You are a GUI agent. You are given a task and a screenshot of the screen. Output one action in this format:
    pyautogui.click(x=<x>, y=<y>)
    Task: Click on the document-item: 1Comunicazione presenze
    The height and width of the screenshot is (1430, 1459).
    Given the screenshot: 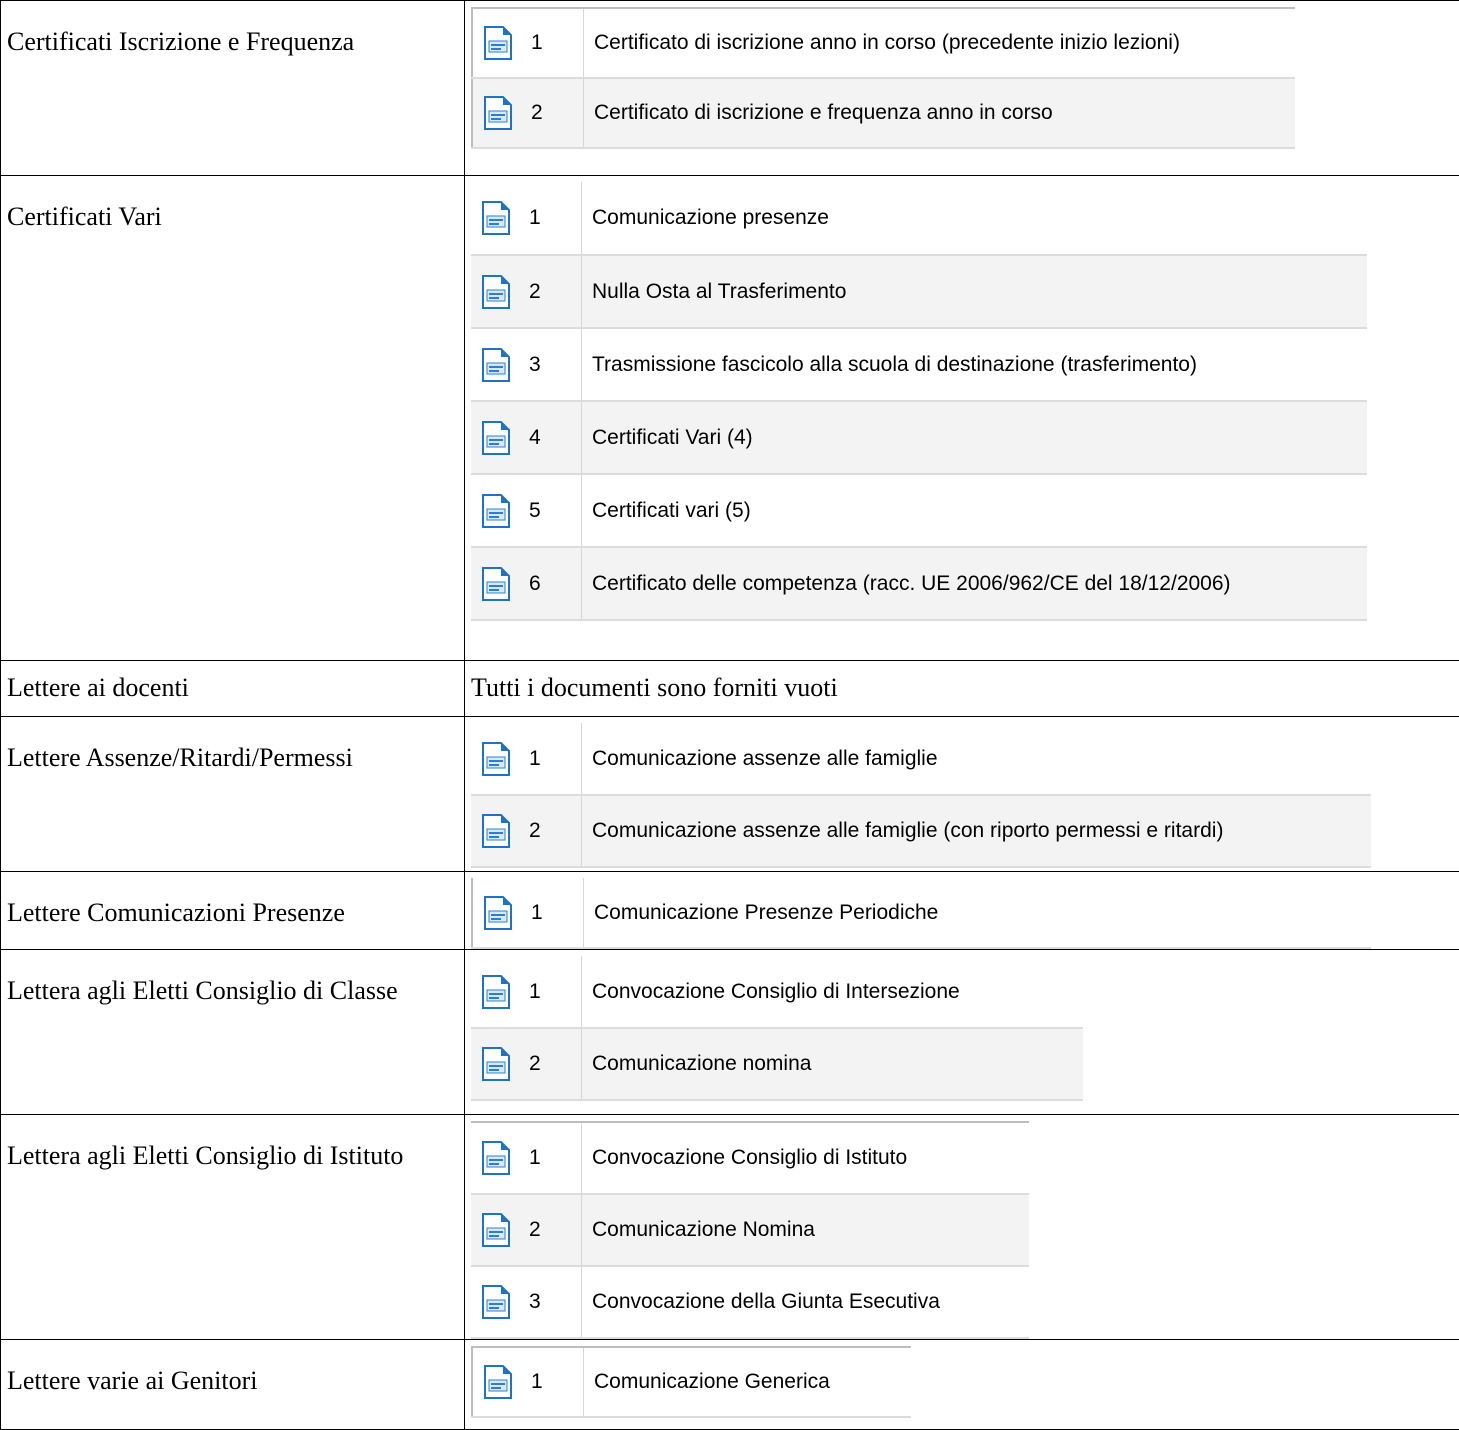 What is the action you would take?
    pyautogui.click(x=919, y=218)
    